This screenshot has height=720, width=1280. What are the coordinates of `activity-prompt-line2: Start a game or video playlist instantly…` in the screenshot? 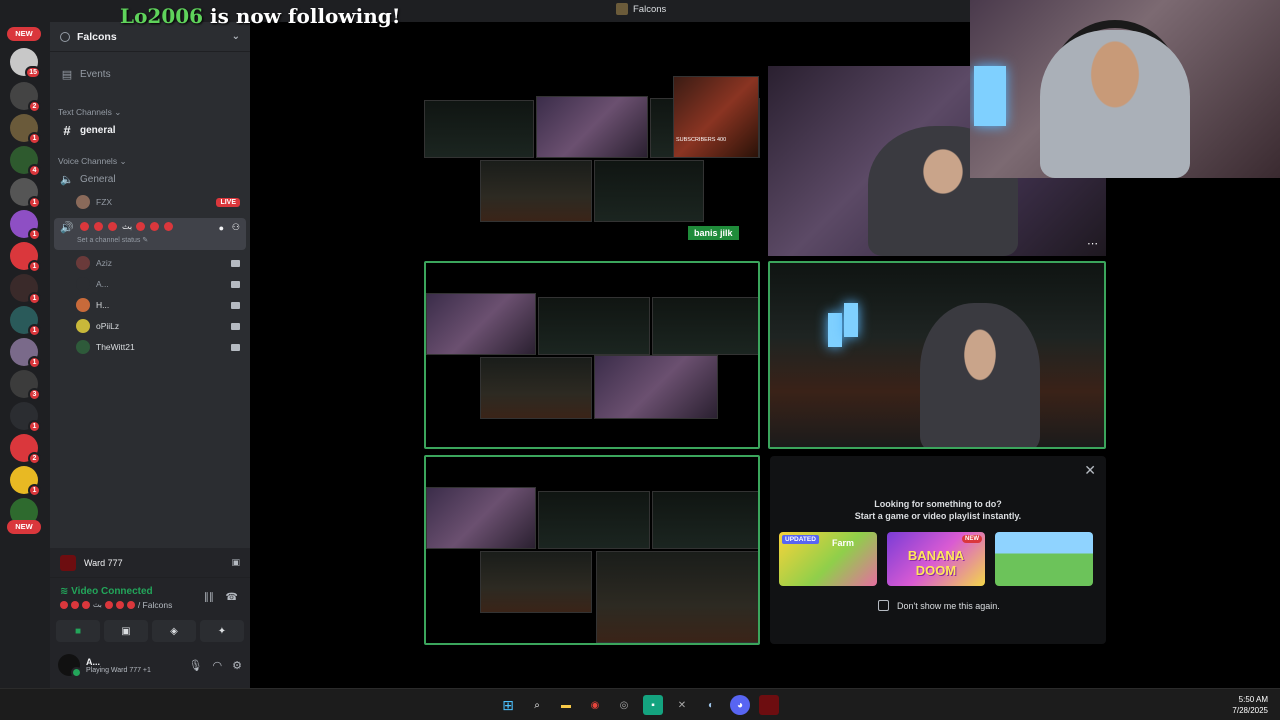 It's located at (938, 516).